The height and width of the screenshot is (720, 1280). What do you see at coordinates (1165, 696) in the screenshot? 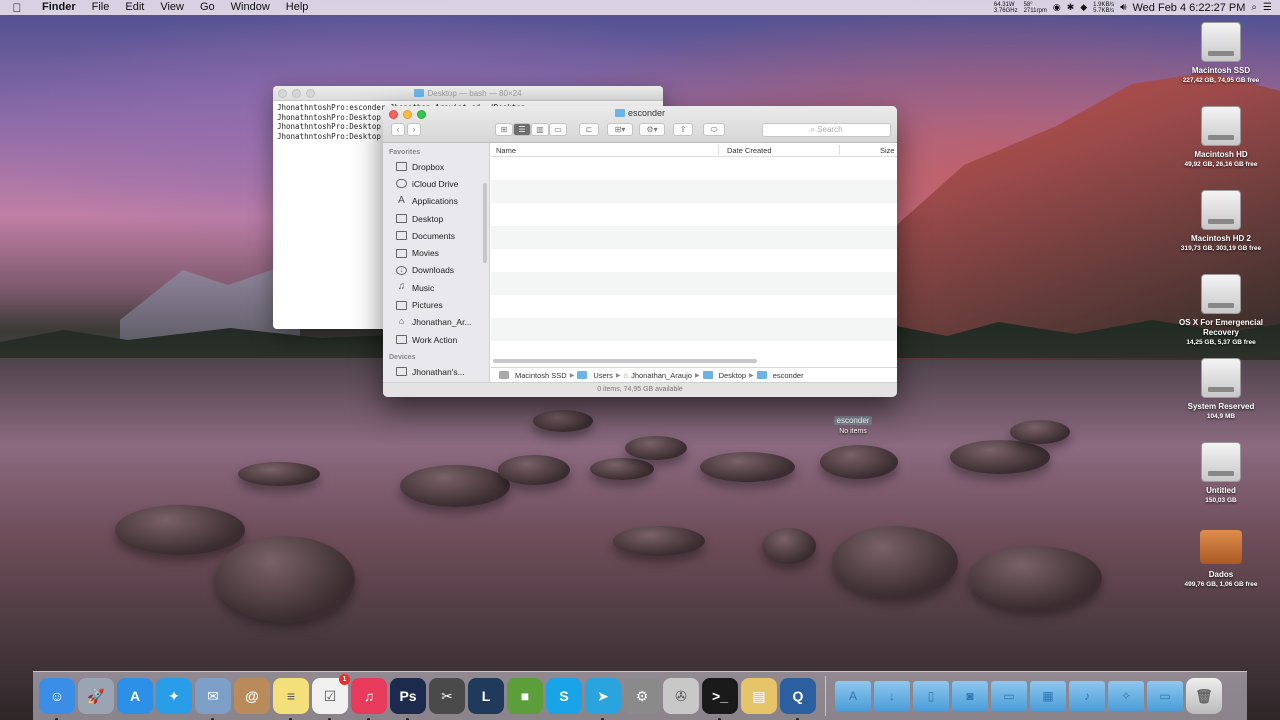
I see `stack-folder-icon: ▭` at bounding box center [1165, 696].